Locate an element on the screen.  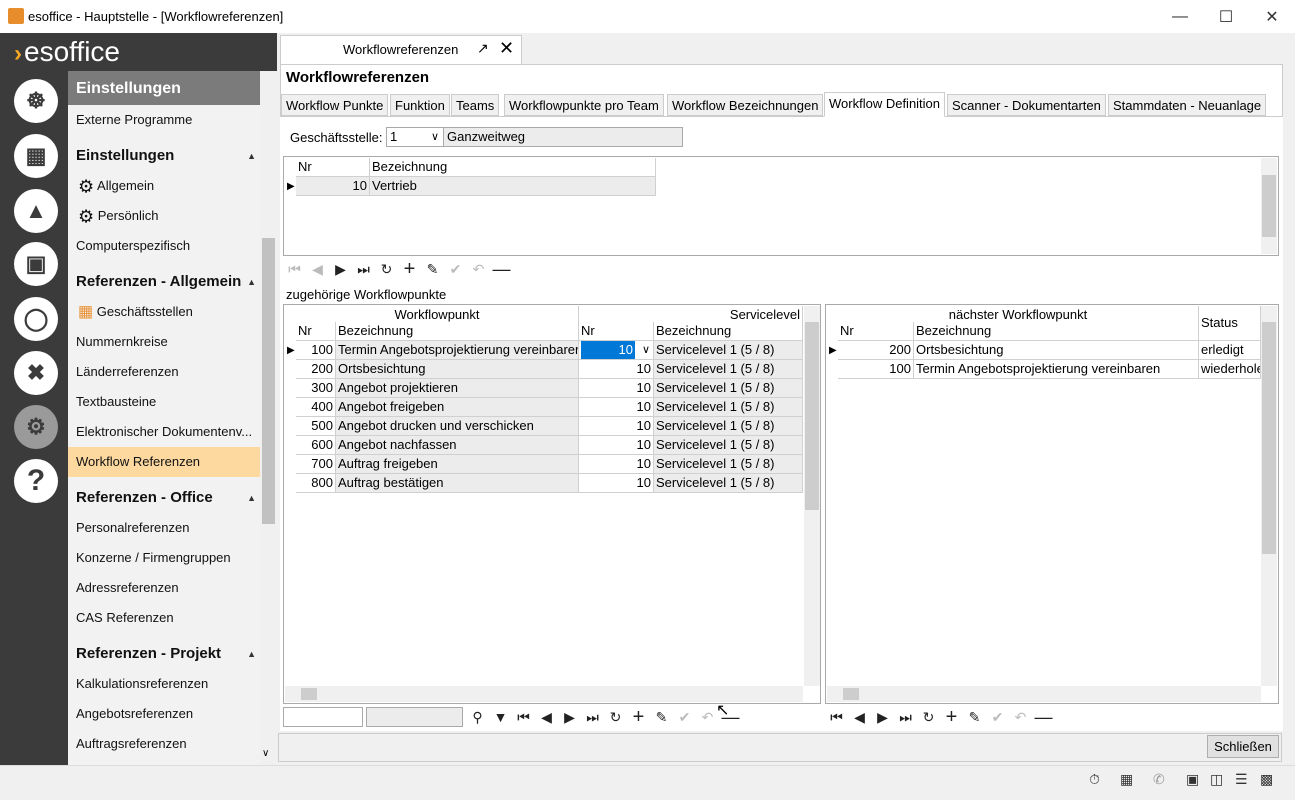
menu-item-persoenlich: ⚙ Persönlich is located at coordinates (118, 216).